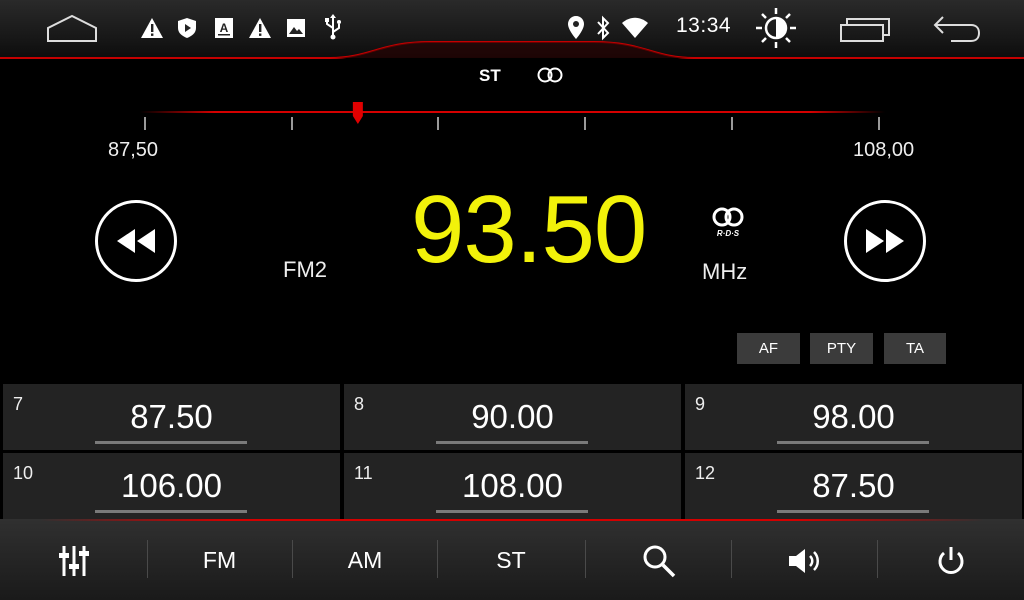 This screenshot has width=1024, height=600. I want to click on scale-line, so click(512, 112).